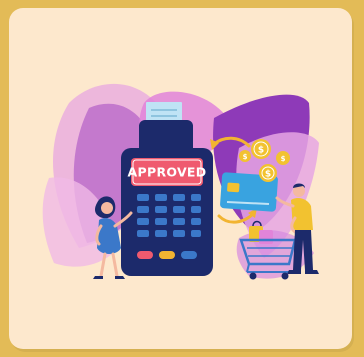  Describe the element at coordinates (167, 255) in the screenshot. I see `key-clear` at that location.